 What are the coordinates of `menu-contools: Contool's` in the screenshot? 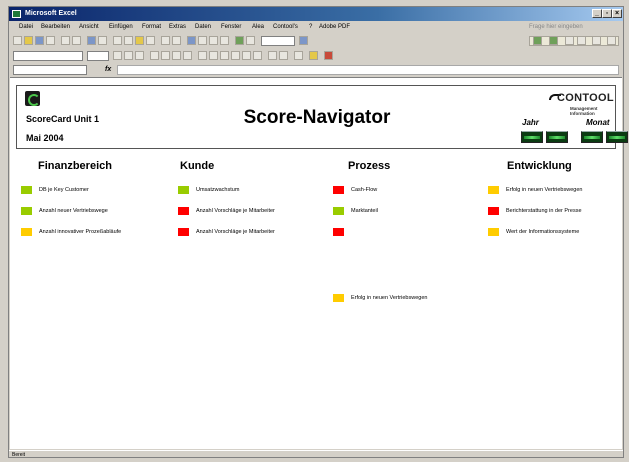 It's located at (285, 27).